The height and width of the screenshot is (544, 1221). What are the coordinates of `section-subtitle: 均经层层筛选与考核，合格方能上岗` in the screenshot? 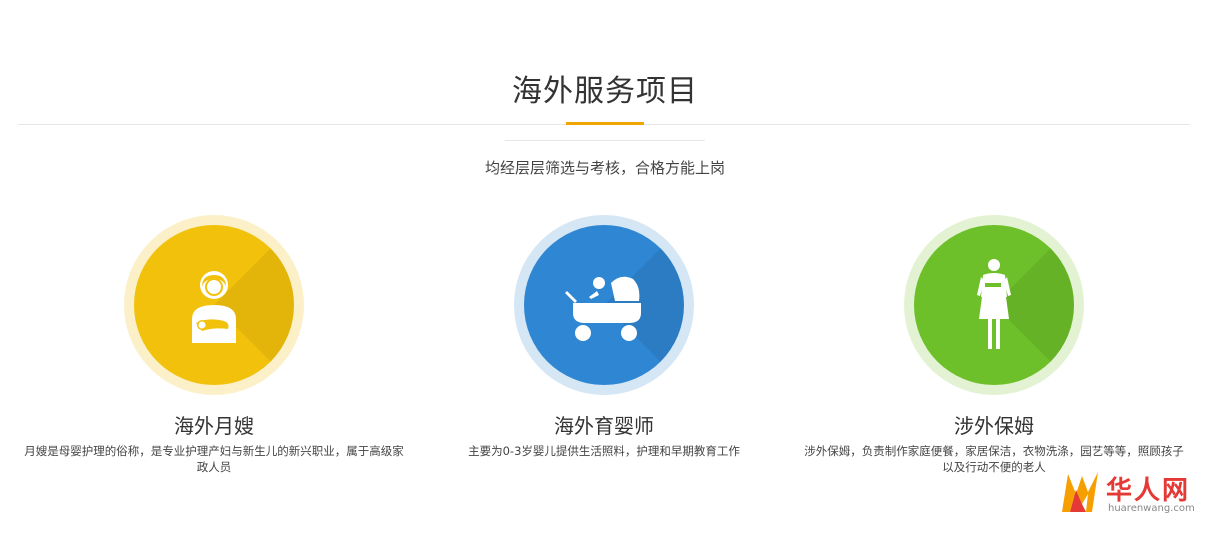 It's located at (604, 168).